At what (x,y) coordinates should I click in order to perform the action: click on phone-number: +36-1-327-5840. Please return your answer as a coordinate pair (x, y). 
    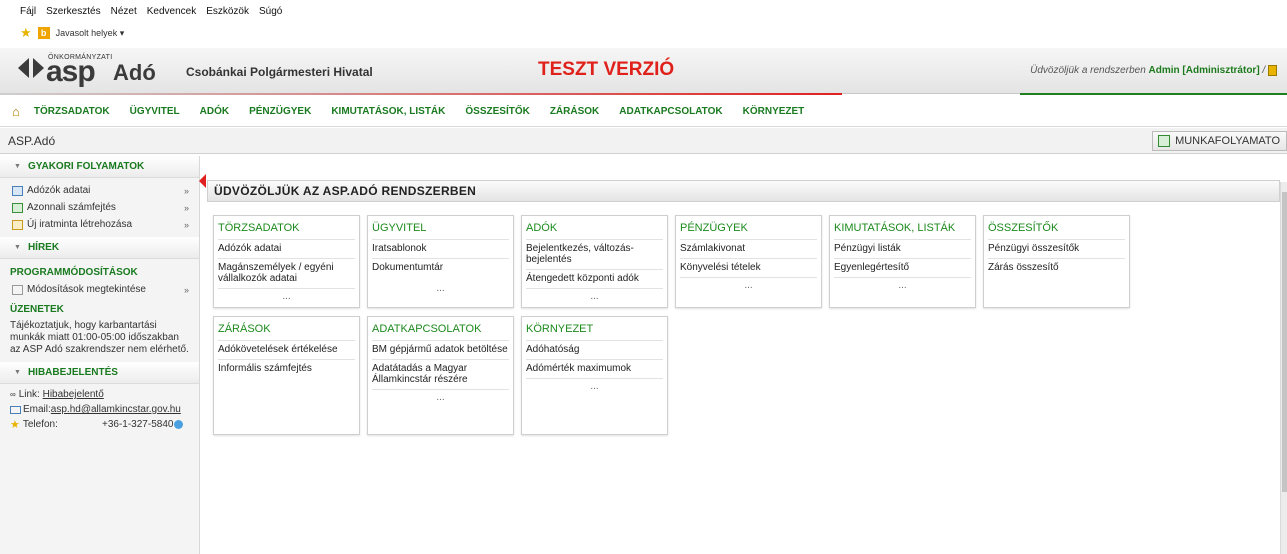
    Looking at the image, I should click on (143, 424).